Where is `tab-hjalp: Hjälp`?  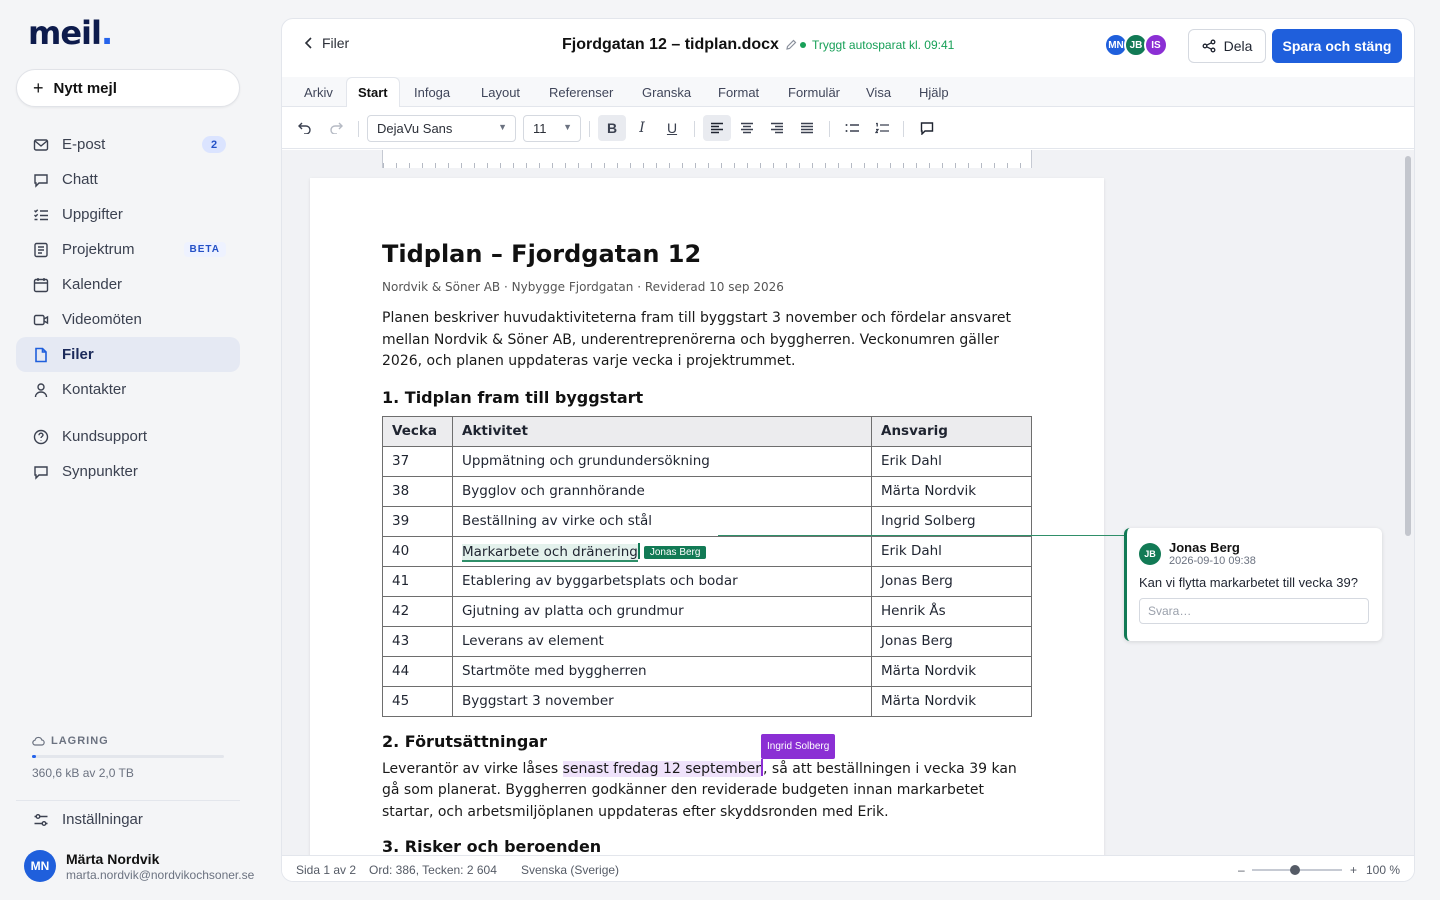 tab-hjalp: Hjälp is located at coordinates (934, 92).